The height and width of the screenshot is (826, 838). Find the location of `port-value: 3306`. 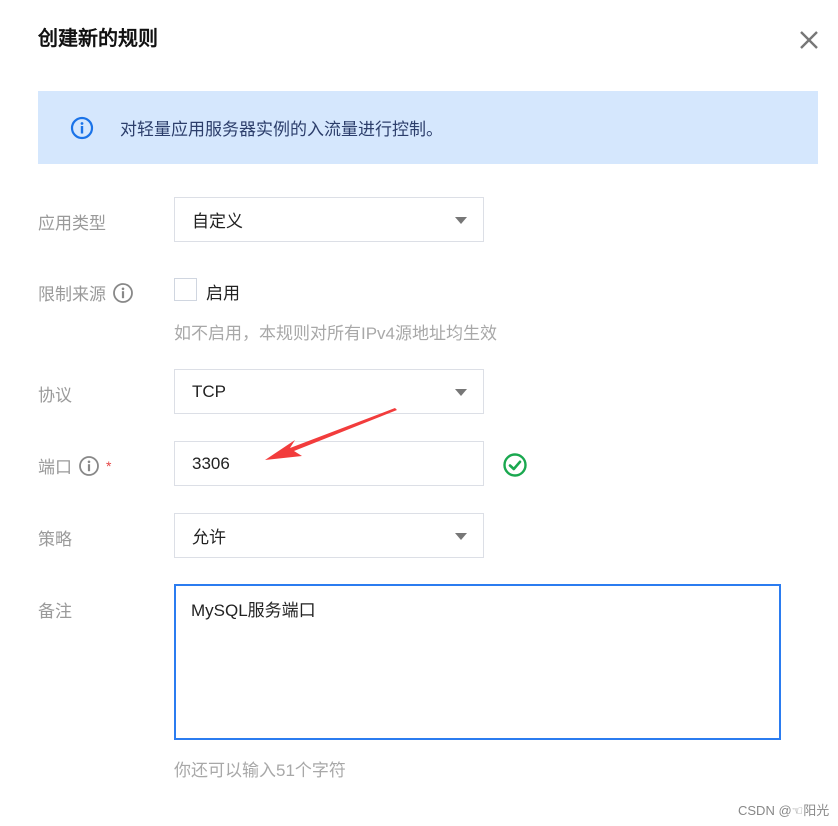

port-value: 3306 is located at coordinates (211, 463).